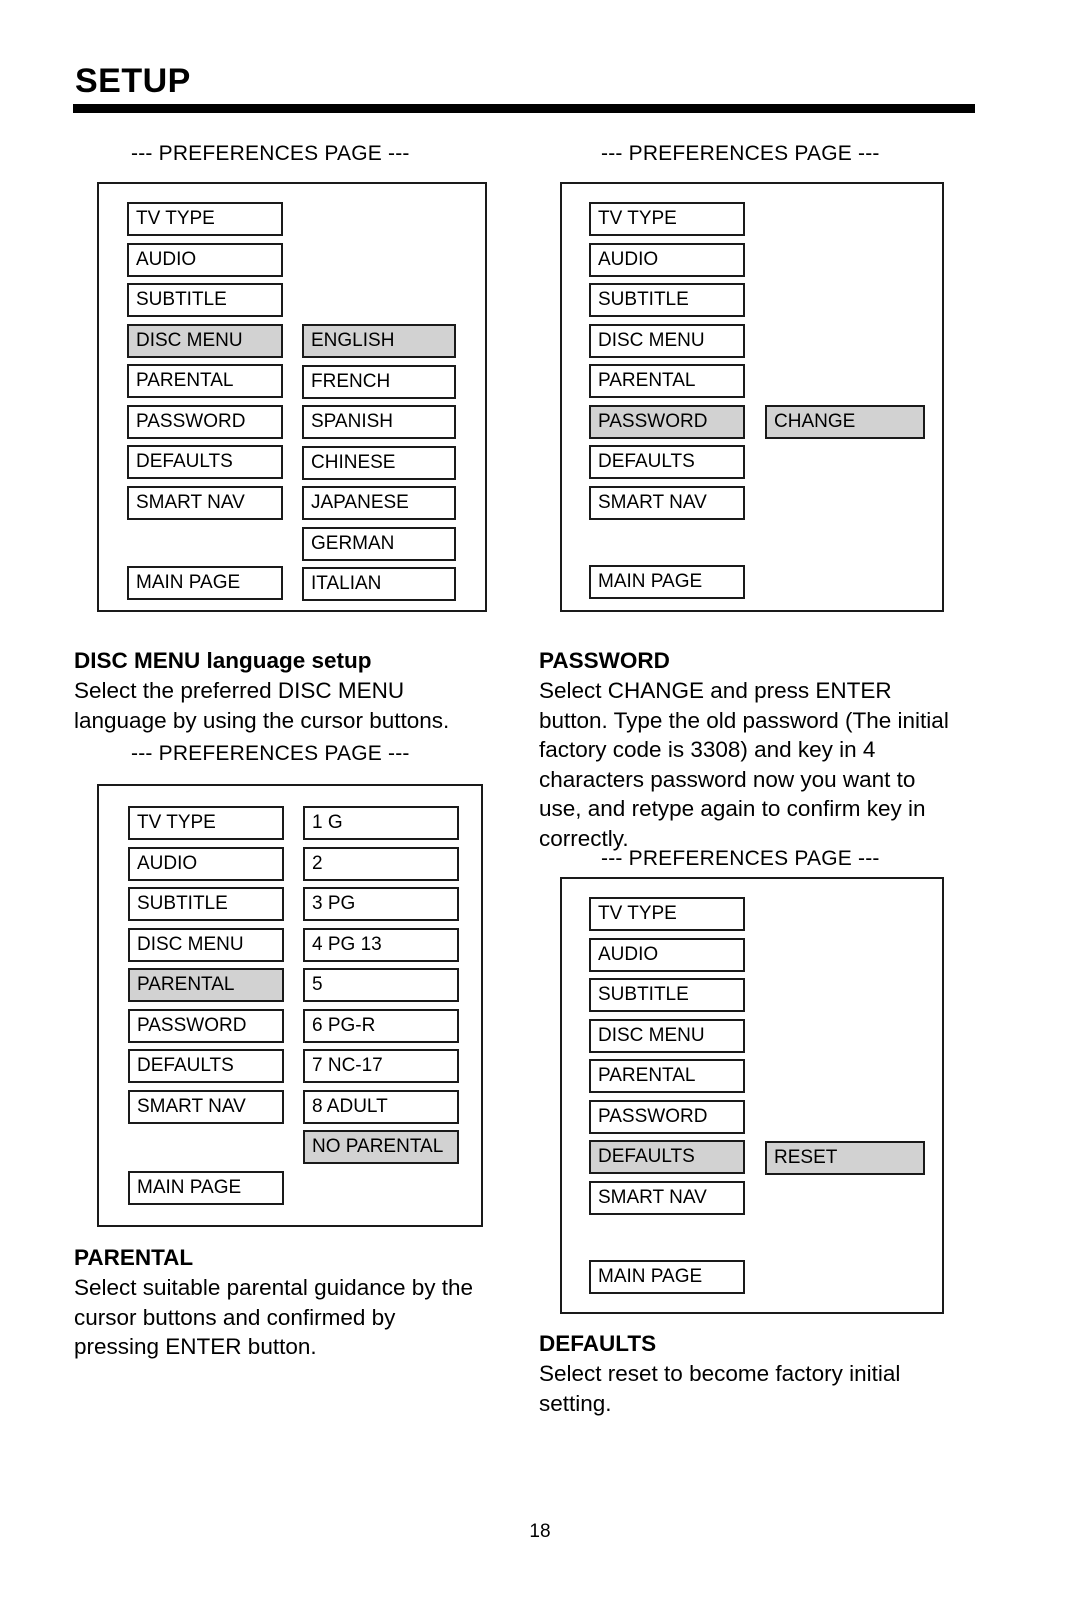 The image size is (1080, 1619). Describe the element at coordinates (381, 1066) in the screenshot. I see `osd-submenu-item: 7 NC-17` at that location.